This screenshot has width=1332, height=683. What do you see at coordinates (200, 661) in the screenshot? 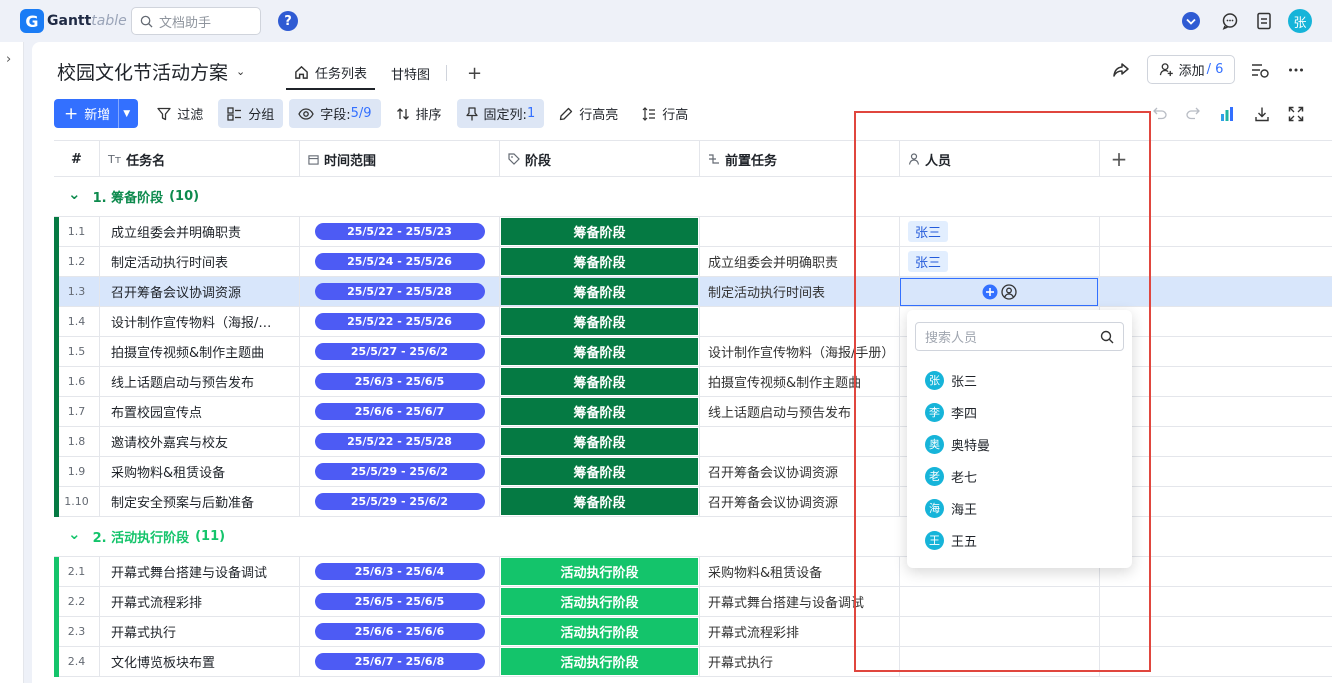
I see `task-name-cell: 文化博览板块布置` at bounding box center [200, 661].